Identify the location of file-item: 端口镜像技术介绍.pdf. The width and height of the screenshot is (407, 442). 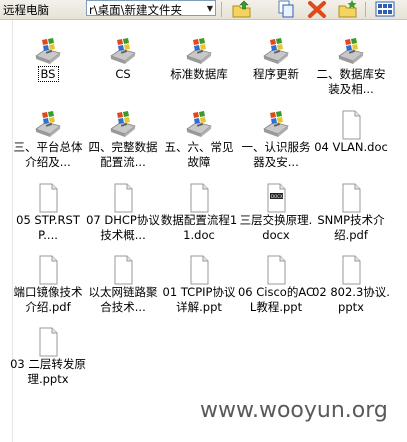
(48, 276).